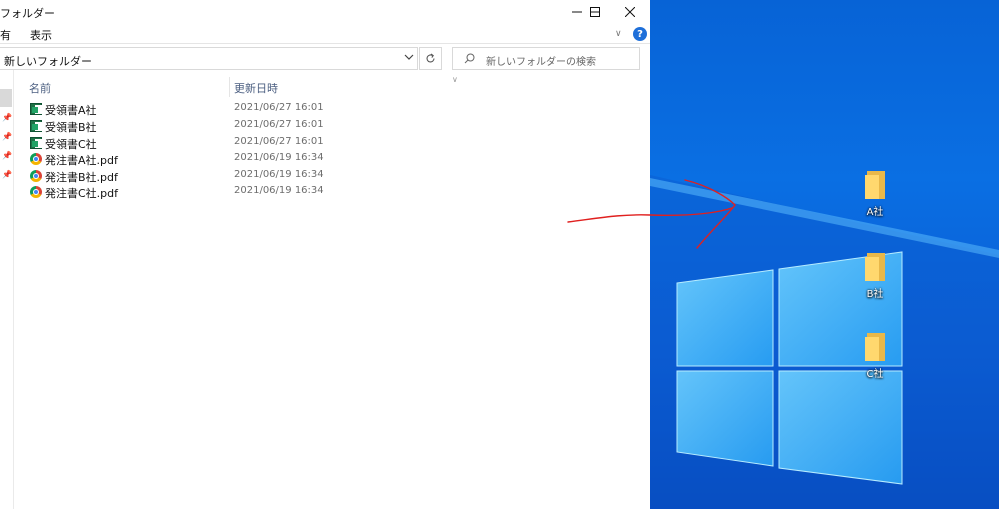 The width and height of the screenshot is (999, 509). I want to click on address-bar: 新しいフォルダー, so click(209, 58).